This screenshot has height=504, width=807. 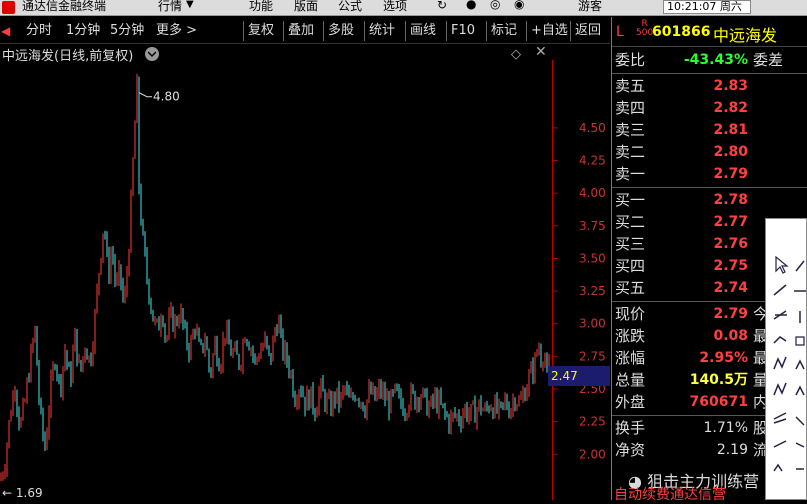 I want to click on axis-tick-label: 4.00, so click(x=592, y=193).